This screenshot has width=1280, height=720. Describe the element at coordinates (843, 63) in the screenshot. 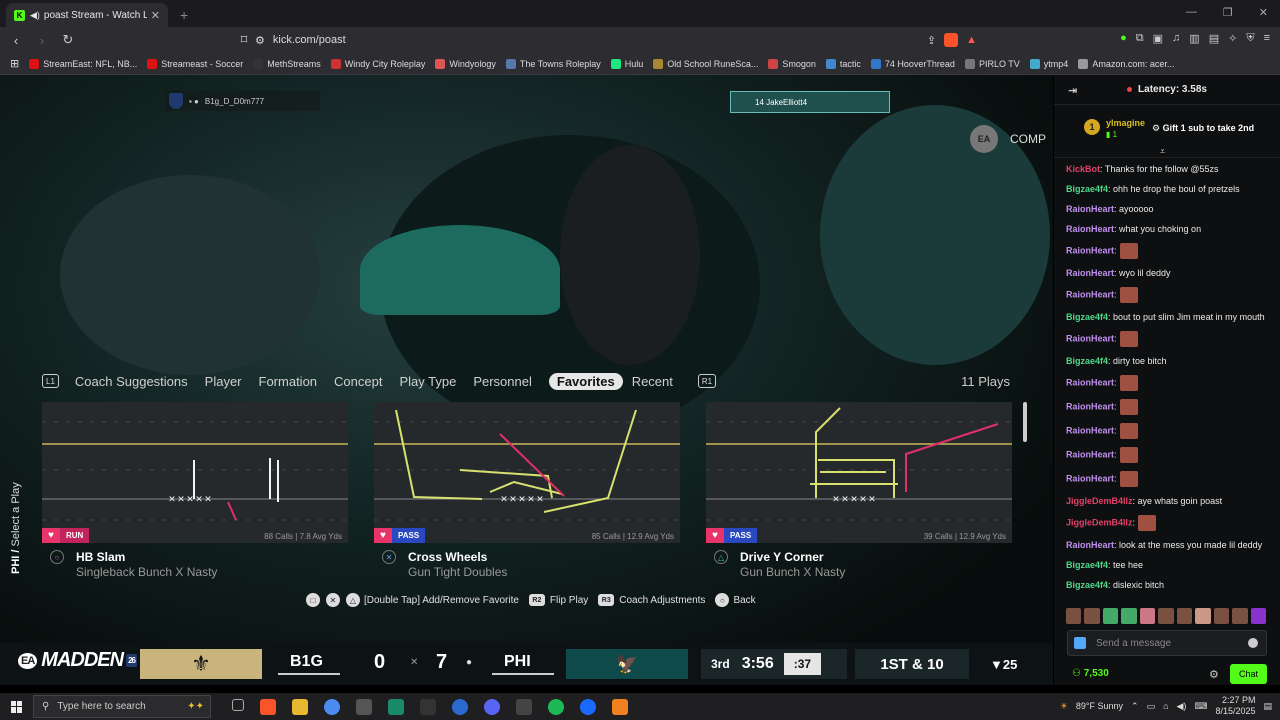

I see `bookmark-item: tactic` at that location.